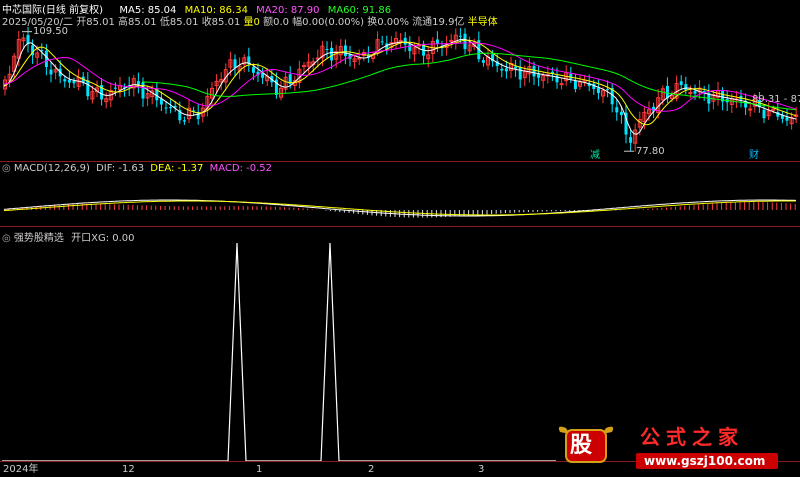 Image resolution: width=800 pixels, height=477 pixels. I want to click on quote-change: 幅0.00(0.00%), so click(328, 22).